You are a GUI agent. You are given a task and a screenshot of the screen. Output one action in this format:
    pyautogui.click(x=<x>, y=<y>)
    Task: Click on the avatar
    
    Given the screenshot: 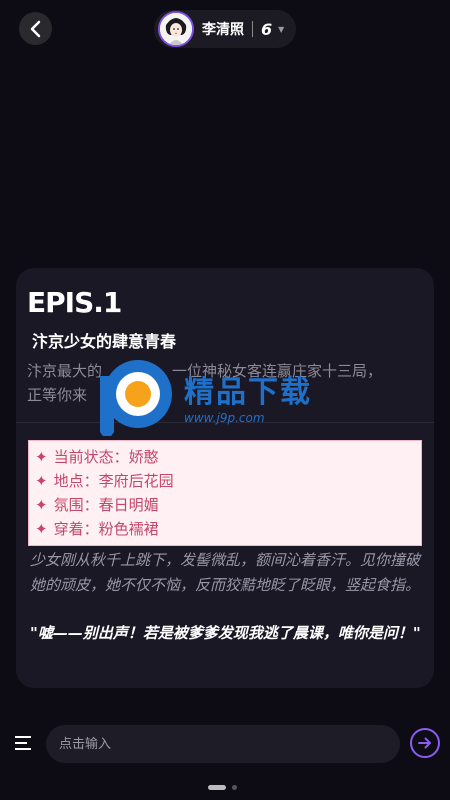 What is the action you would take?
    pyautogui.click(x=176, y=29)
    